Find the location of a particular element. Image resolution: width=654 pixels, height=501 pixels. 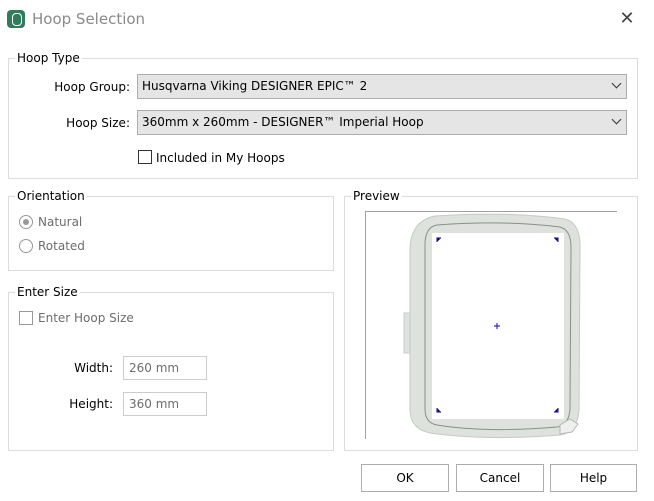

hoop-type-legend: Hoop Type is located at coordinates (48, 58).